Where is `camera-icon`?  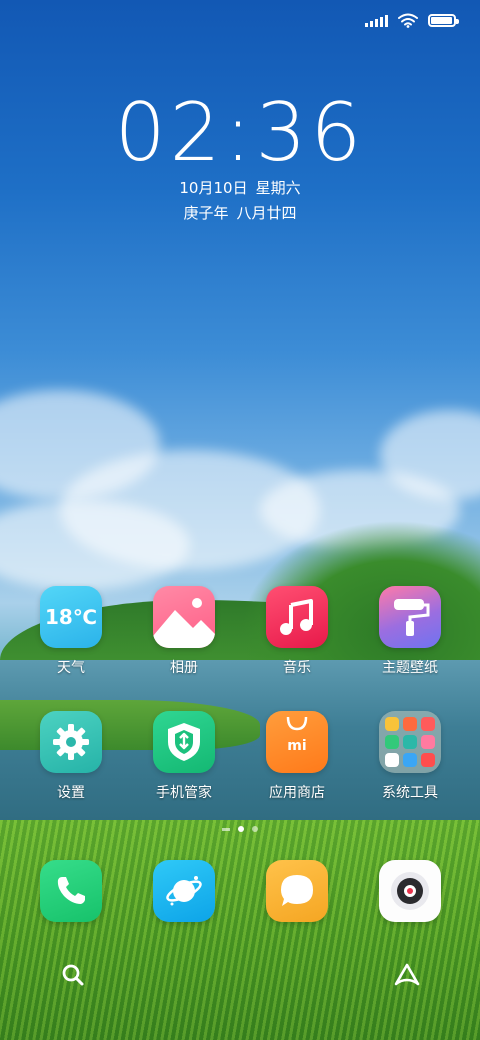 camera-icon is located at coordinates (410, 891).